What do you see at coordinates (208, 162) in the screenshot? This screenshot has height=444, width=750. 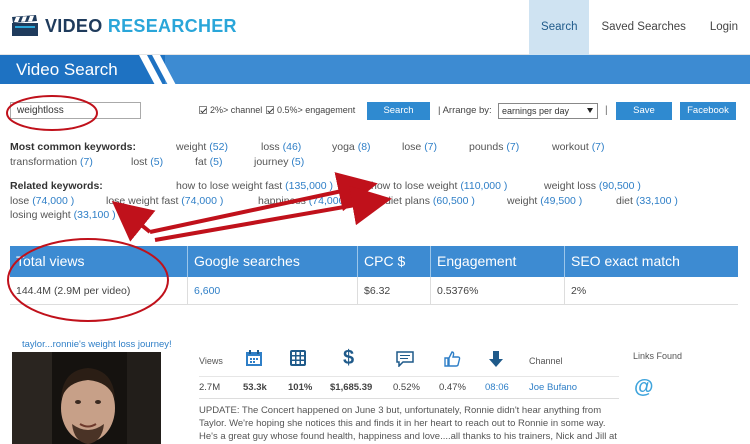 I see `keyword-chip: fat (5)` at bounding box center [208, 162].